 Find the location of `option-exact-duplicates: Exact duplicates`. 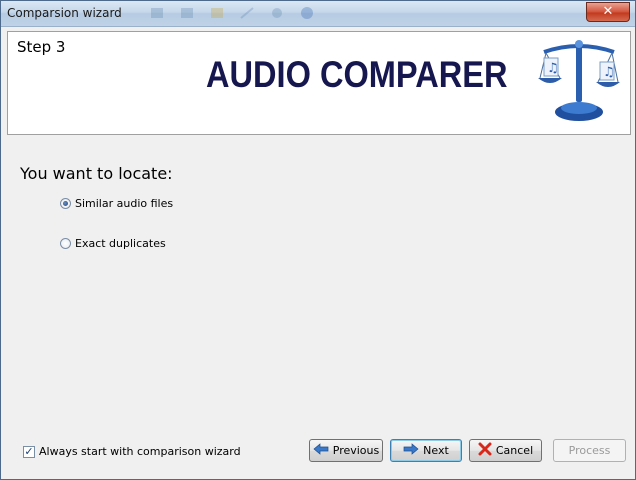

option-exact-duplicates: Exact duplicates is located at coordinates (113, 243).